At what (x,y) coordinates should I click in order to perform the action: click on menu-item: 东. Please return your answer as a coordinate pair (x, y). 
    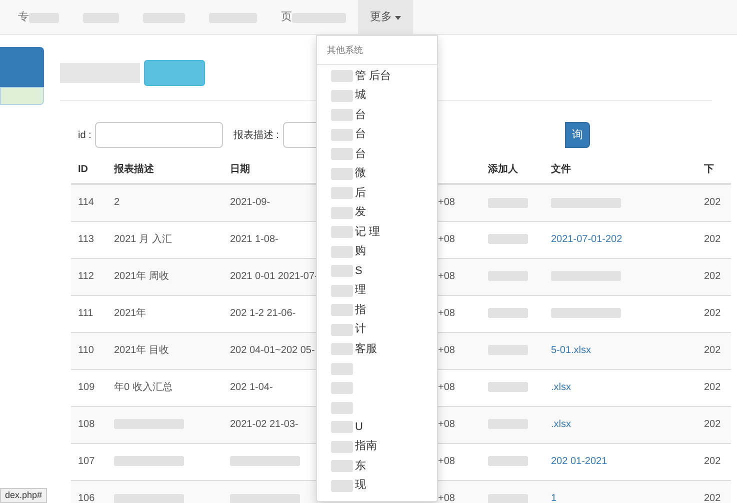
    Looking at the image, I should click on (360, 466).